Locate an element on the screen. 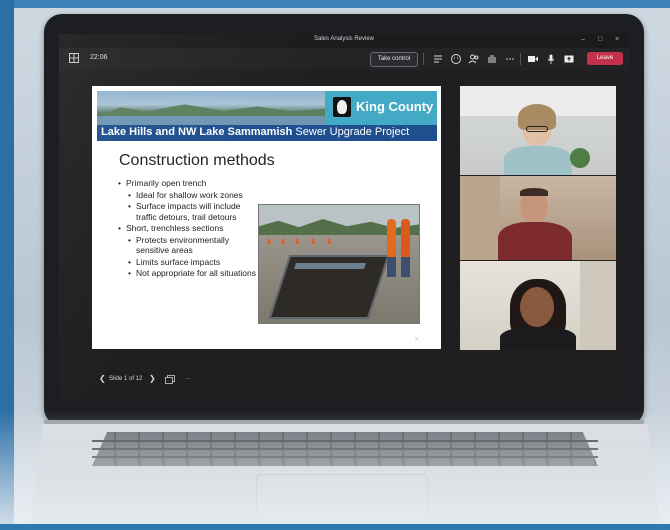  window-title: Sales Analysis Review is located at coordinates (344, 39).